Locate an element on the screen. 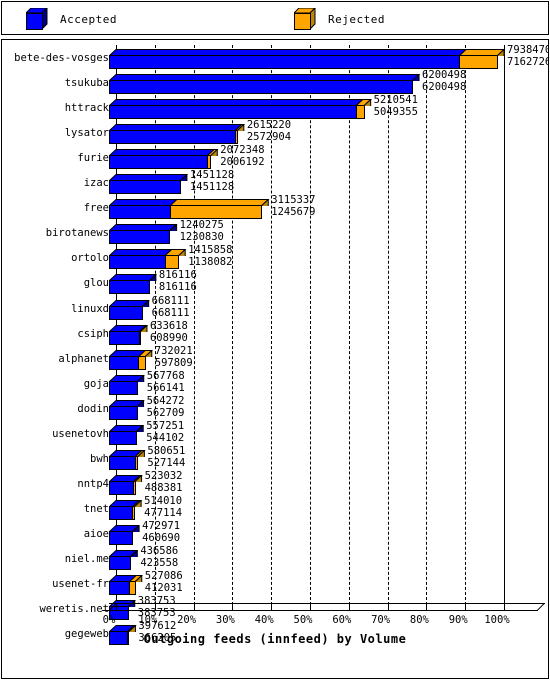 The width and height of the screenshot is (550, 680). bar-row: glou 816116 816116 is located at coordinates (275, 282).